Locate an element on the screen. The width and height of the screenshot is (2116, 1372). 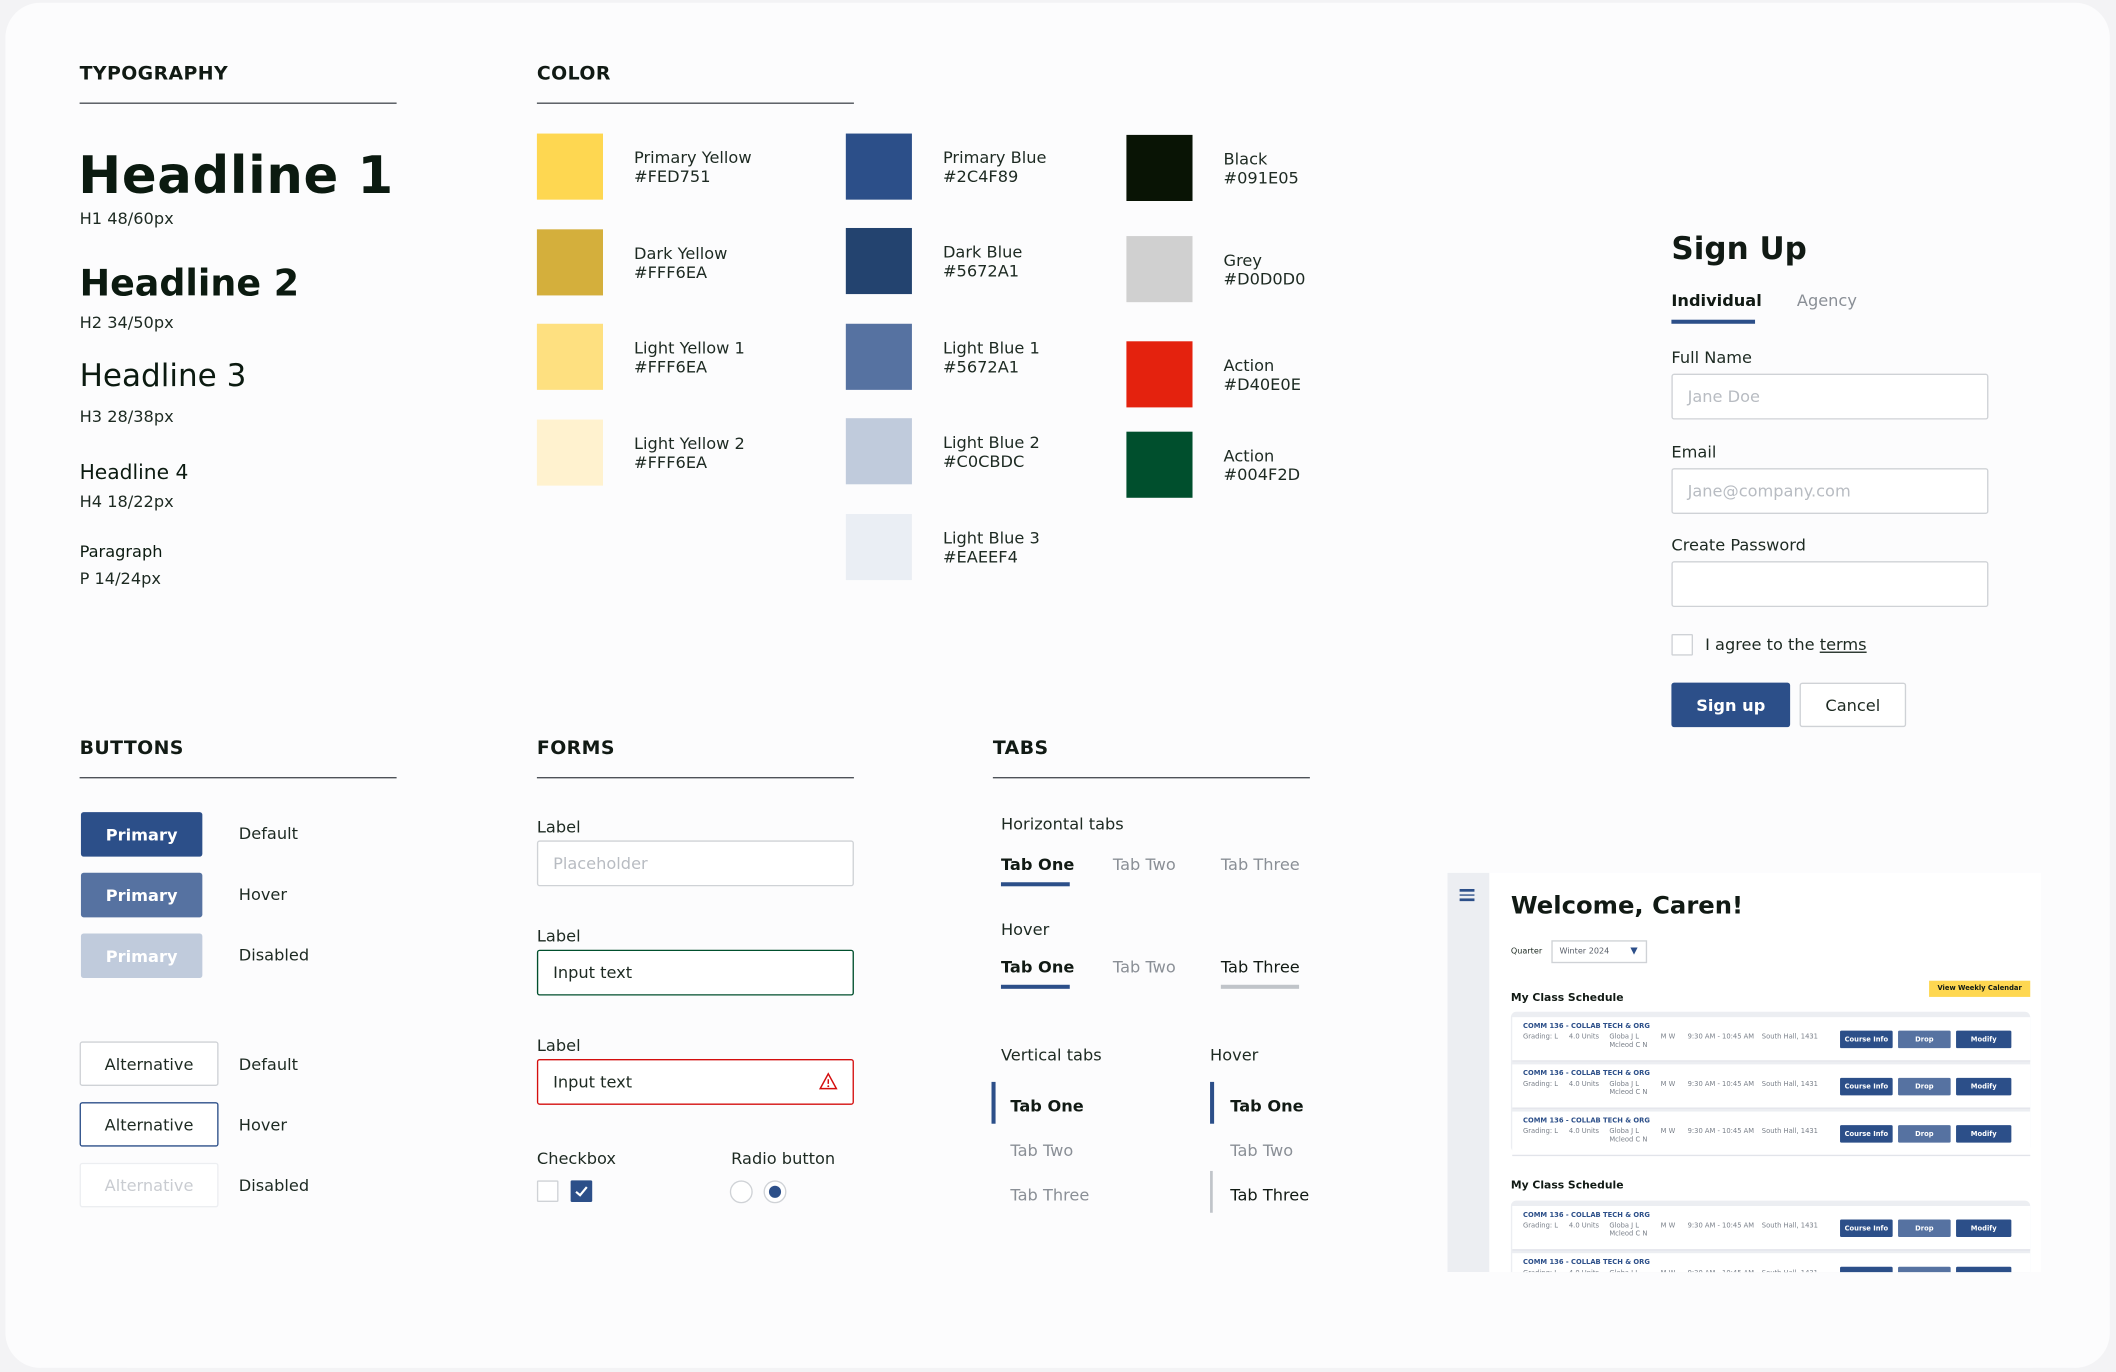
email-input: Jane@company.com is located at coordinates (1830, 491).